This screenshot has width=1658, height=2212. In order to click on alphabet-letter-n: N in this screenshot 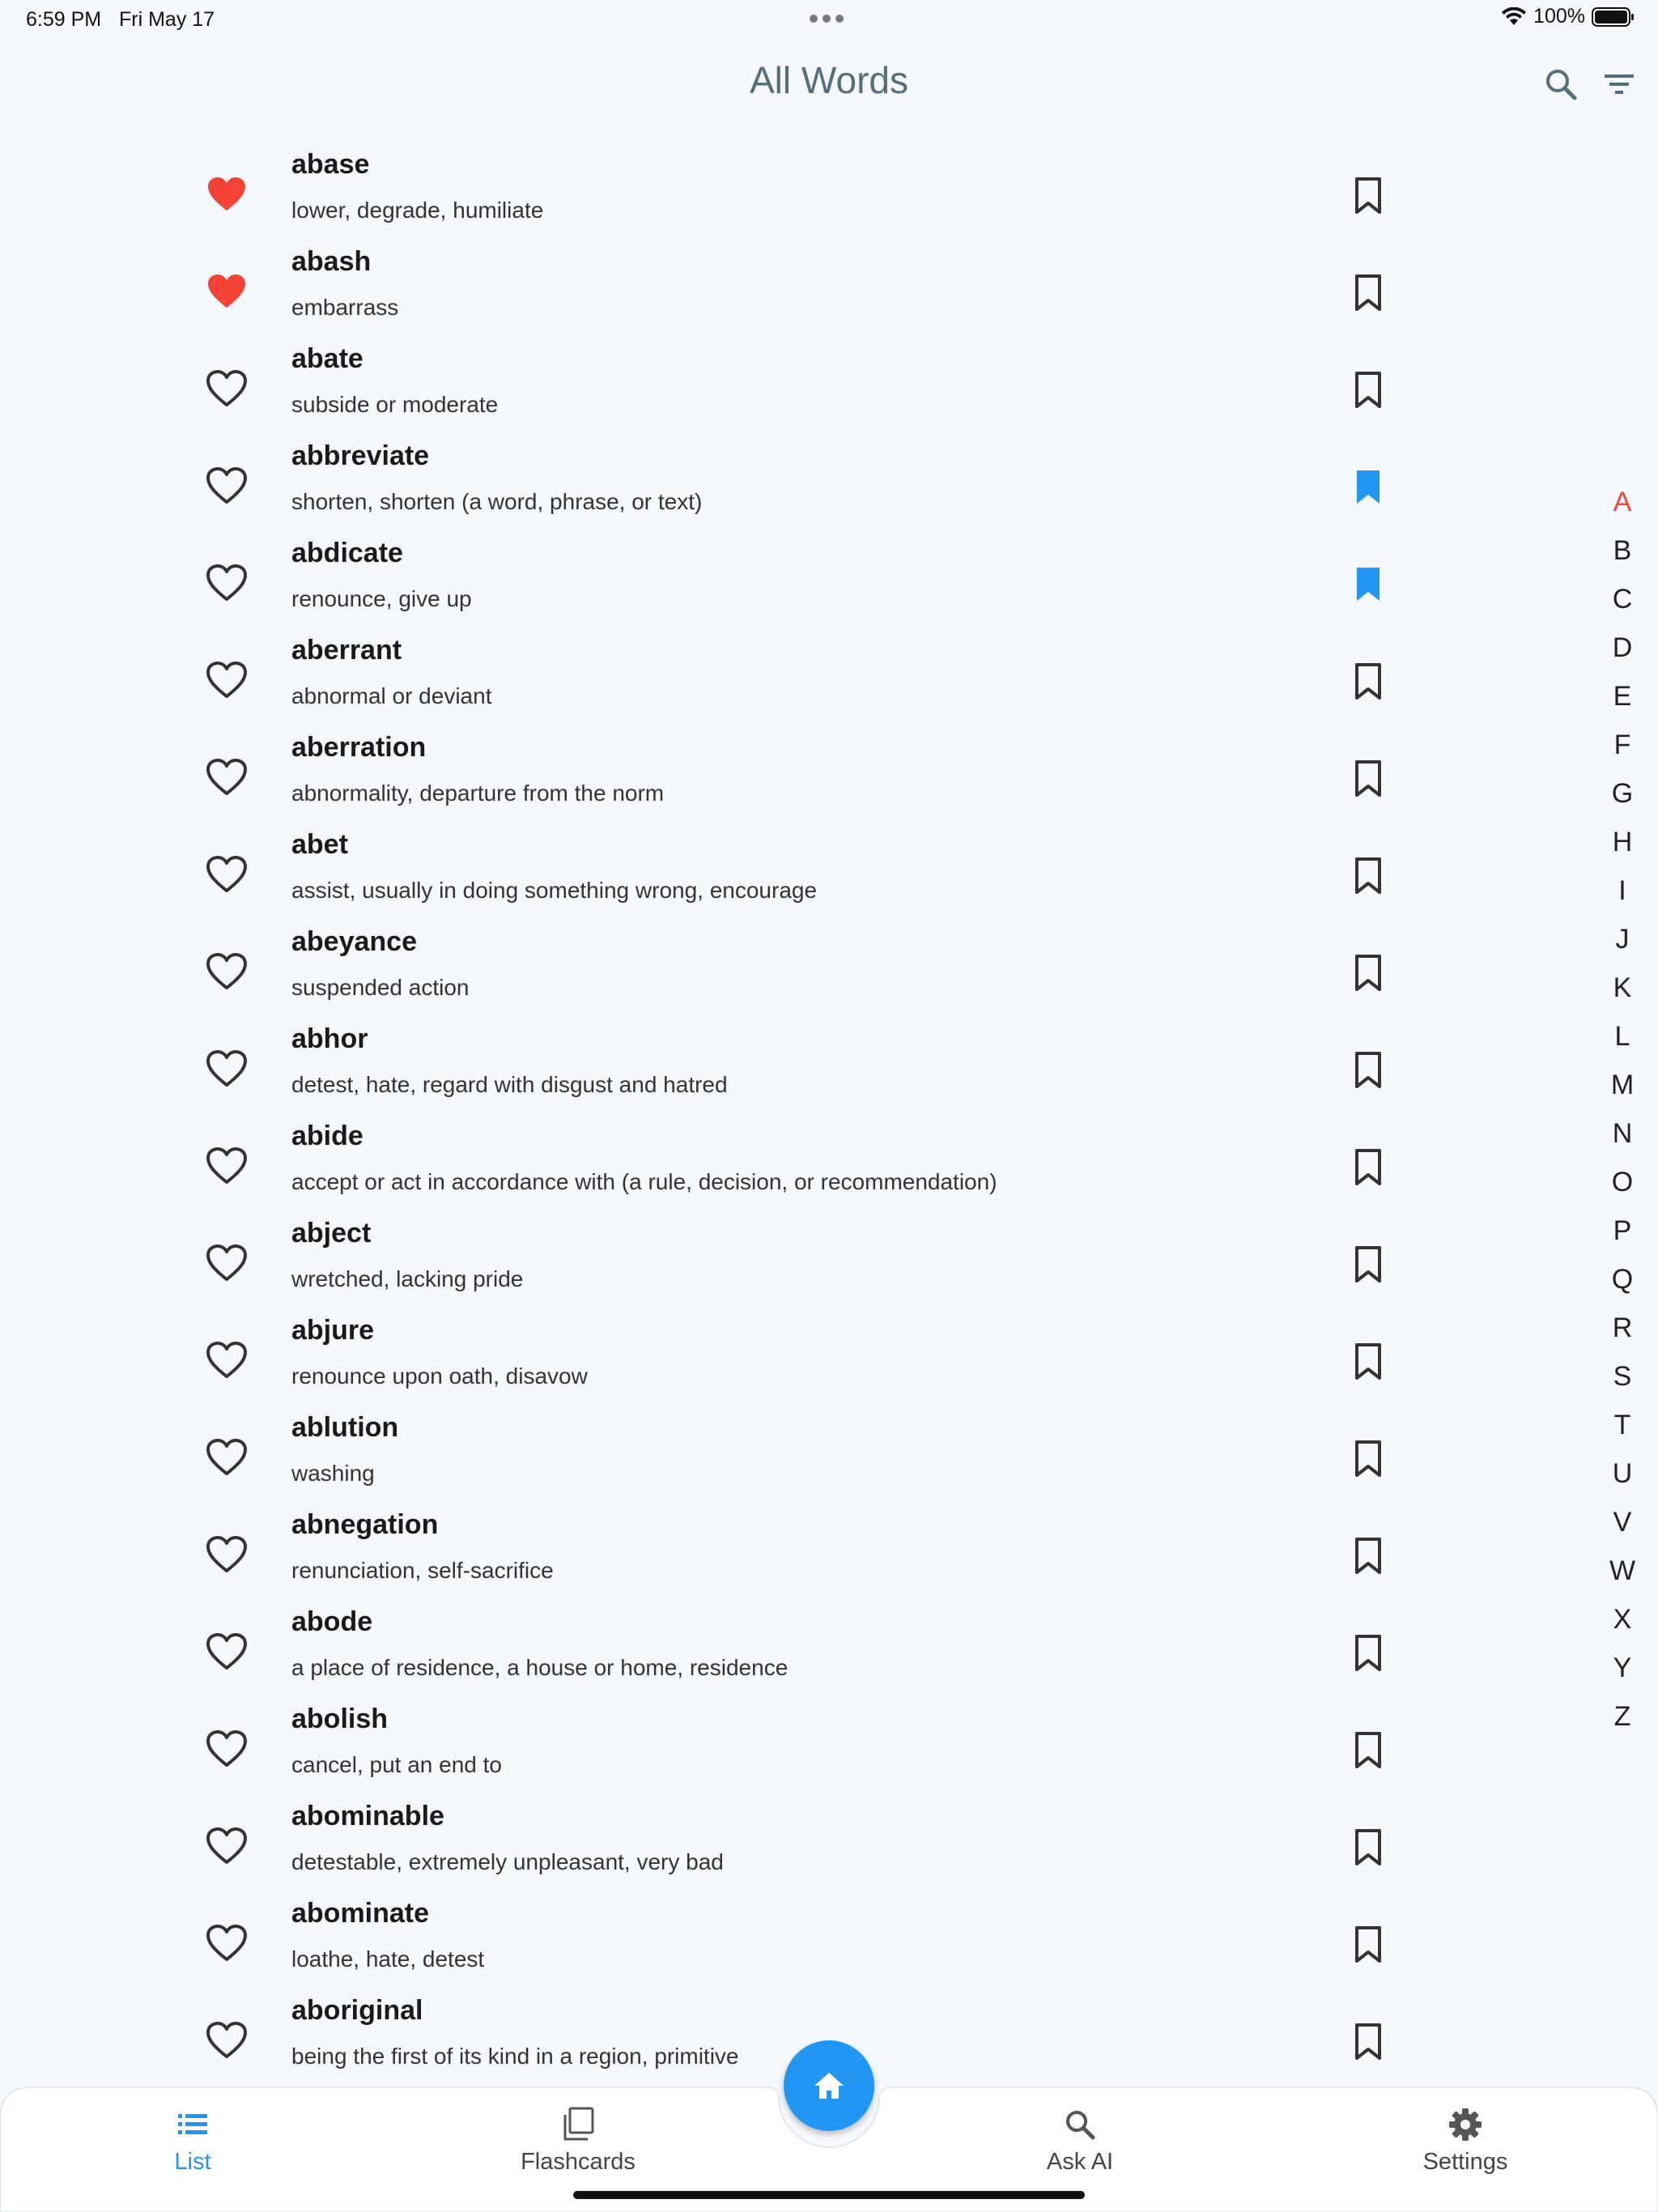, I will do `click(1622, 1138)`.